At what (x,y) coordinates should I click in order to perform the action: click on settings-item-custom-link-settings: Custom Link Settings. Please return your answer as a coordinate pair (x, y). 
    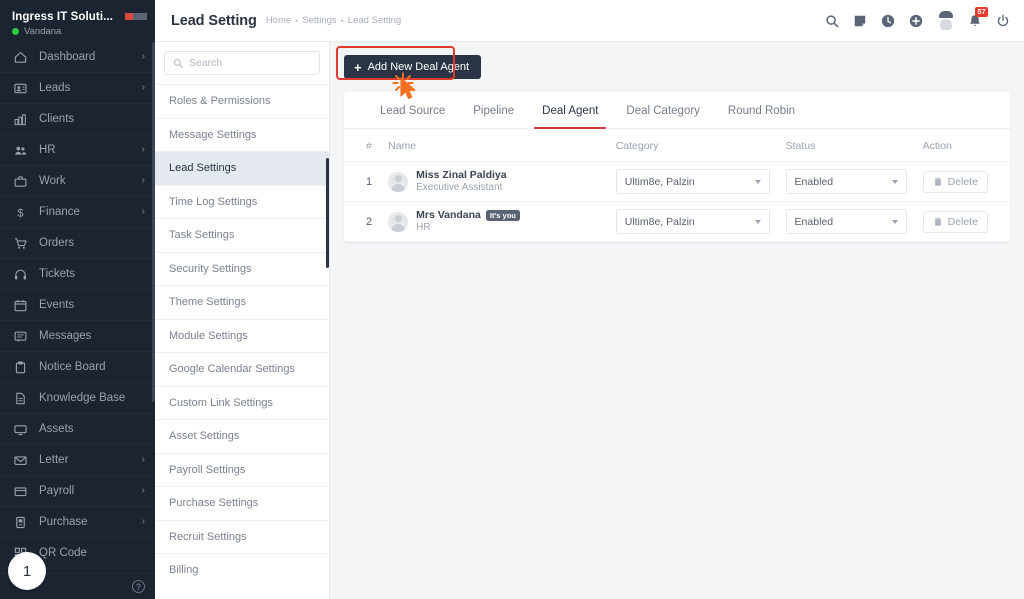
    Looking at the image, I should click on (242, 402).